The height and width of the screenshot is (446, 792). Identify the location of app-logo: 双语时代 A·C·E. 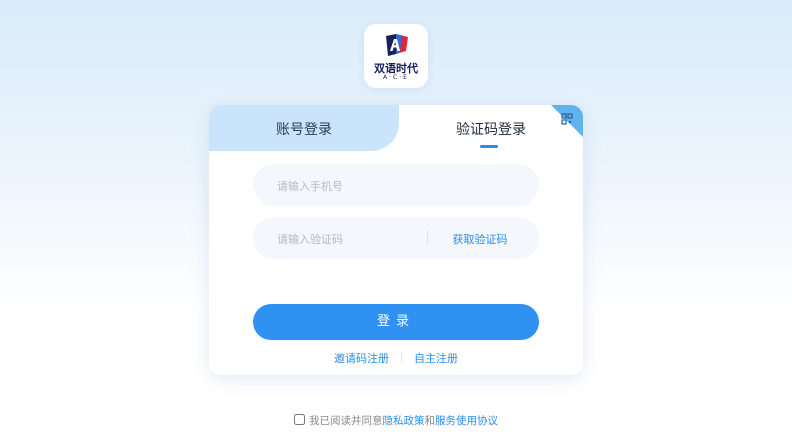
(396, 56).